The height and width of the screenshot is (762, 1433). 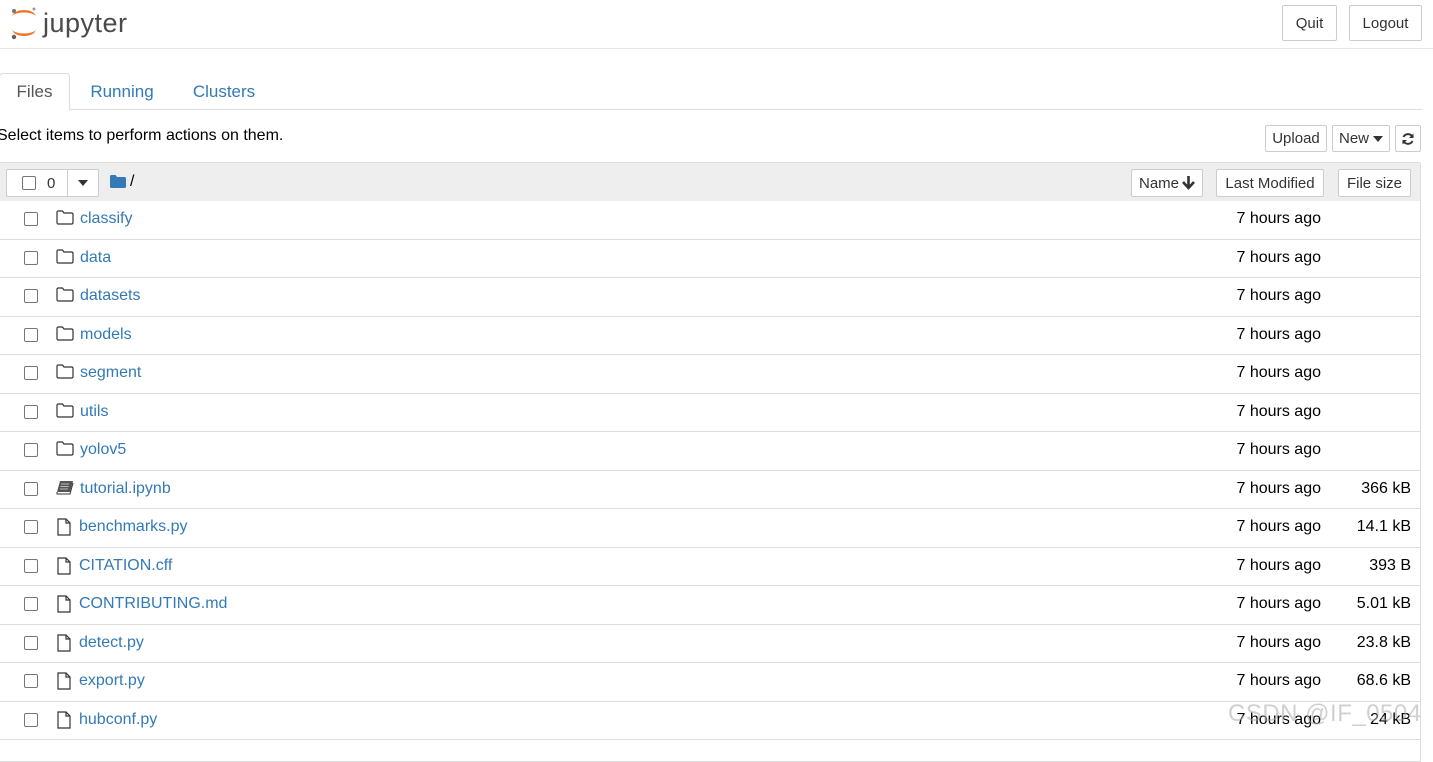 I want to click on item-name-link: detect.py, so click(x=111, y=643).